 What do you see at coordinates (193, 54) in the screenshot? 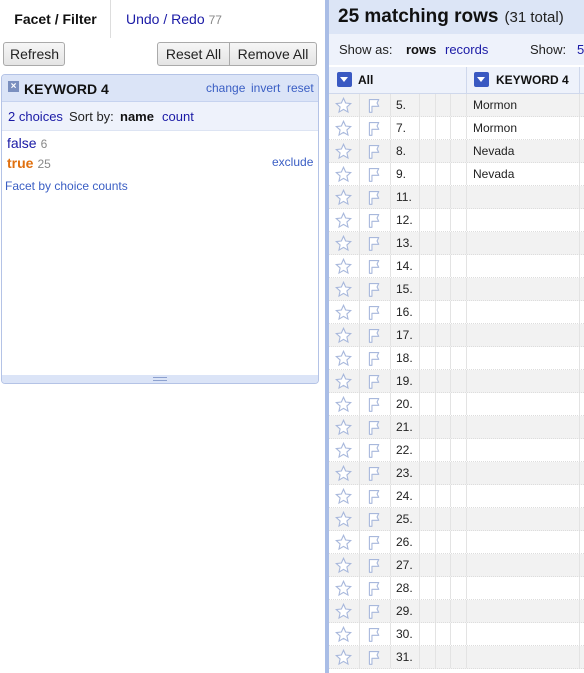
I see `reset-all-button: Reset All` at bounding box center [193, 54].